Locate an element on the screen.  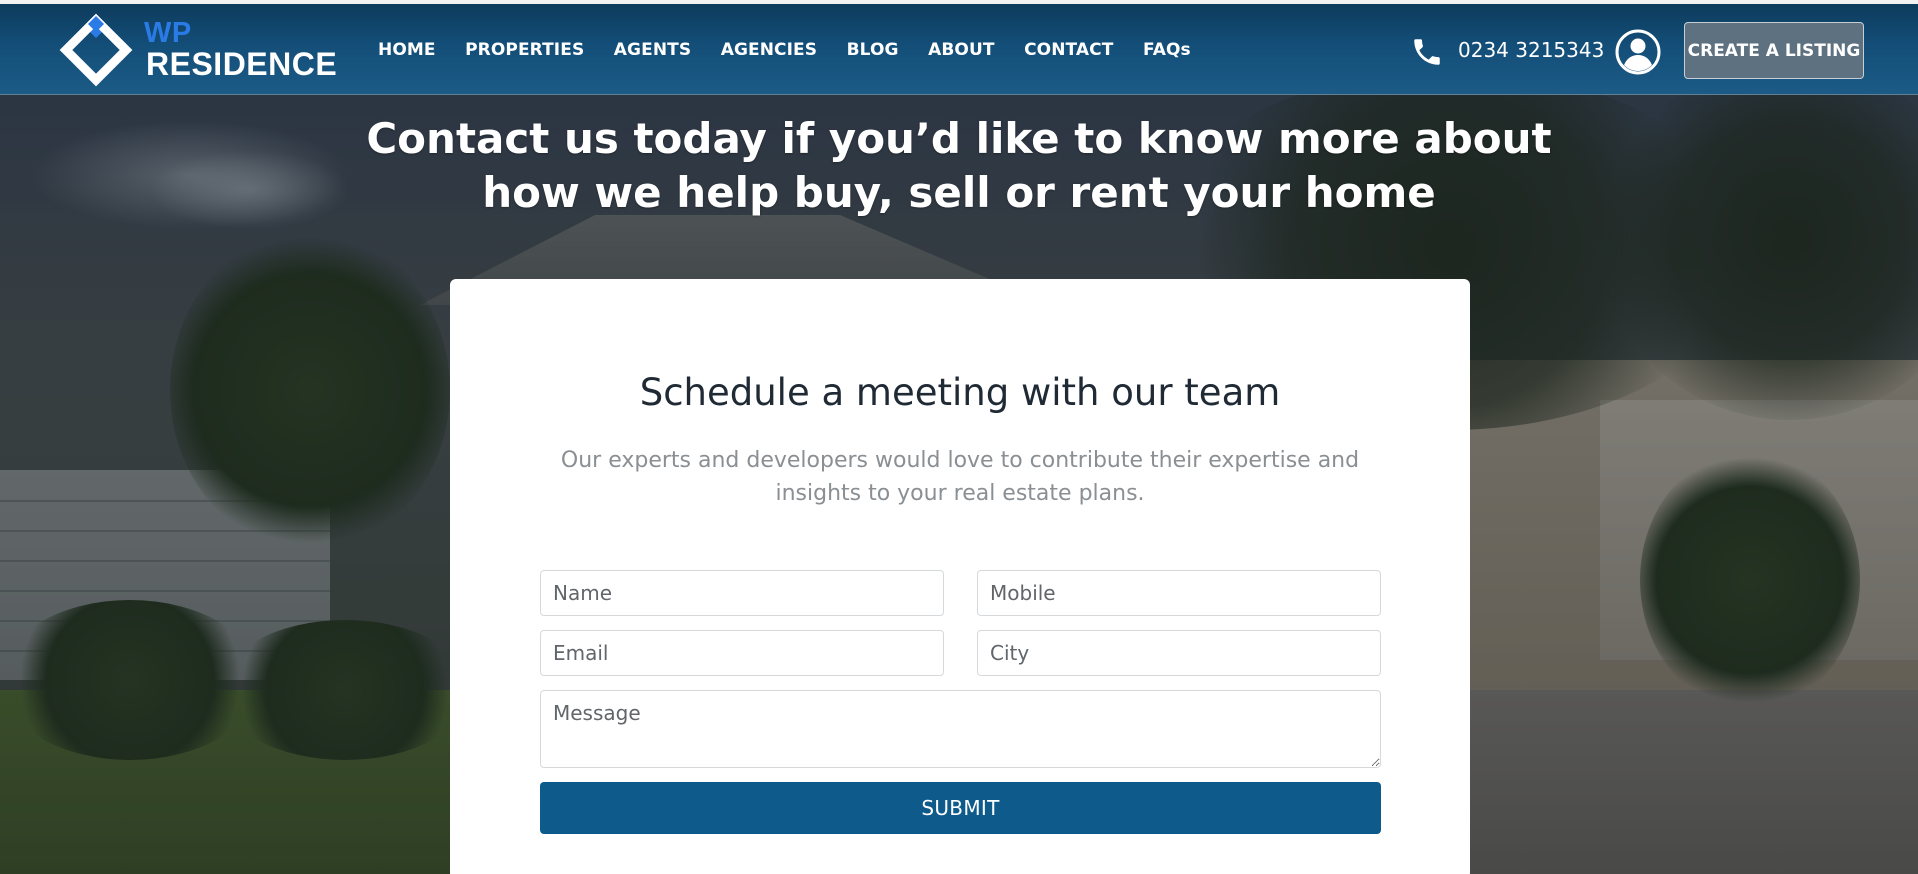
name-input is located at coordinates (742, 593).